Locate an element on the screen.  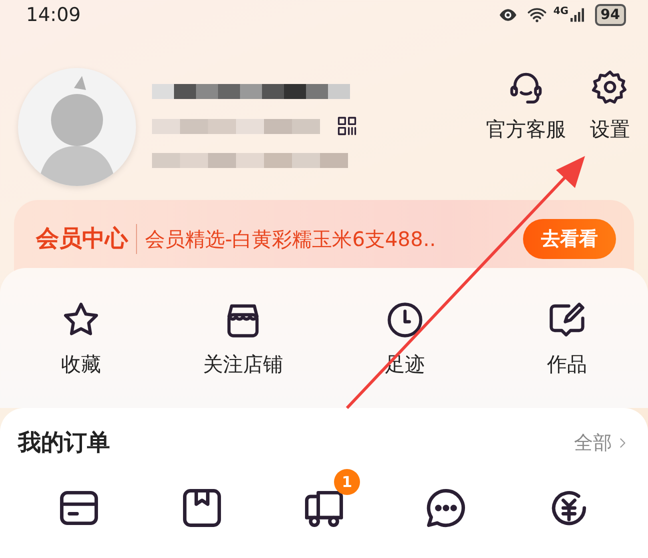
settings-icon is located at coordinates (610, 87).